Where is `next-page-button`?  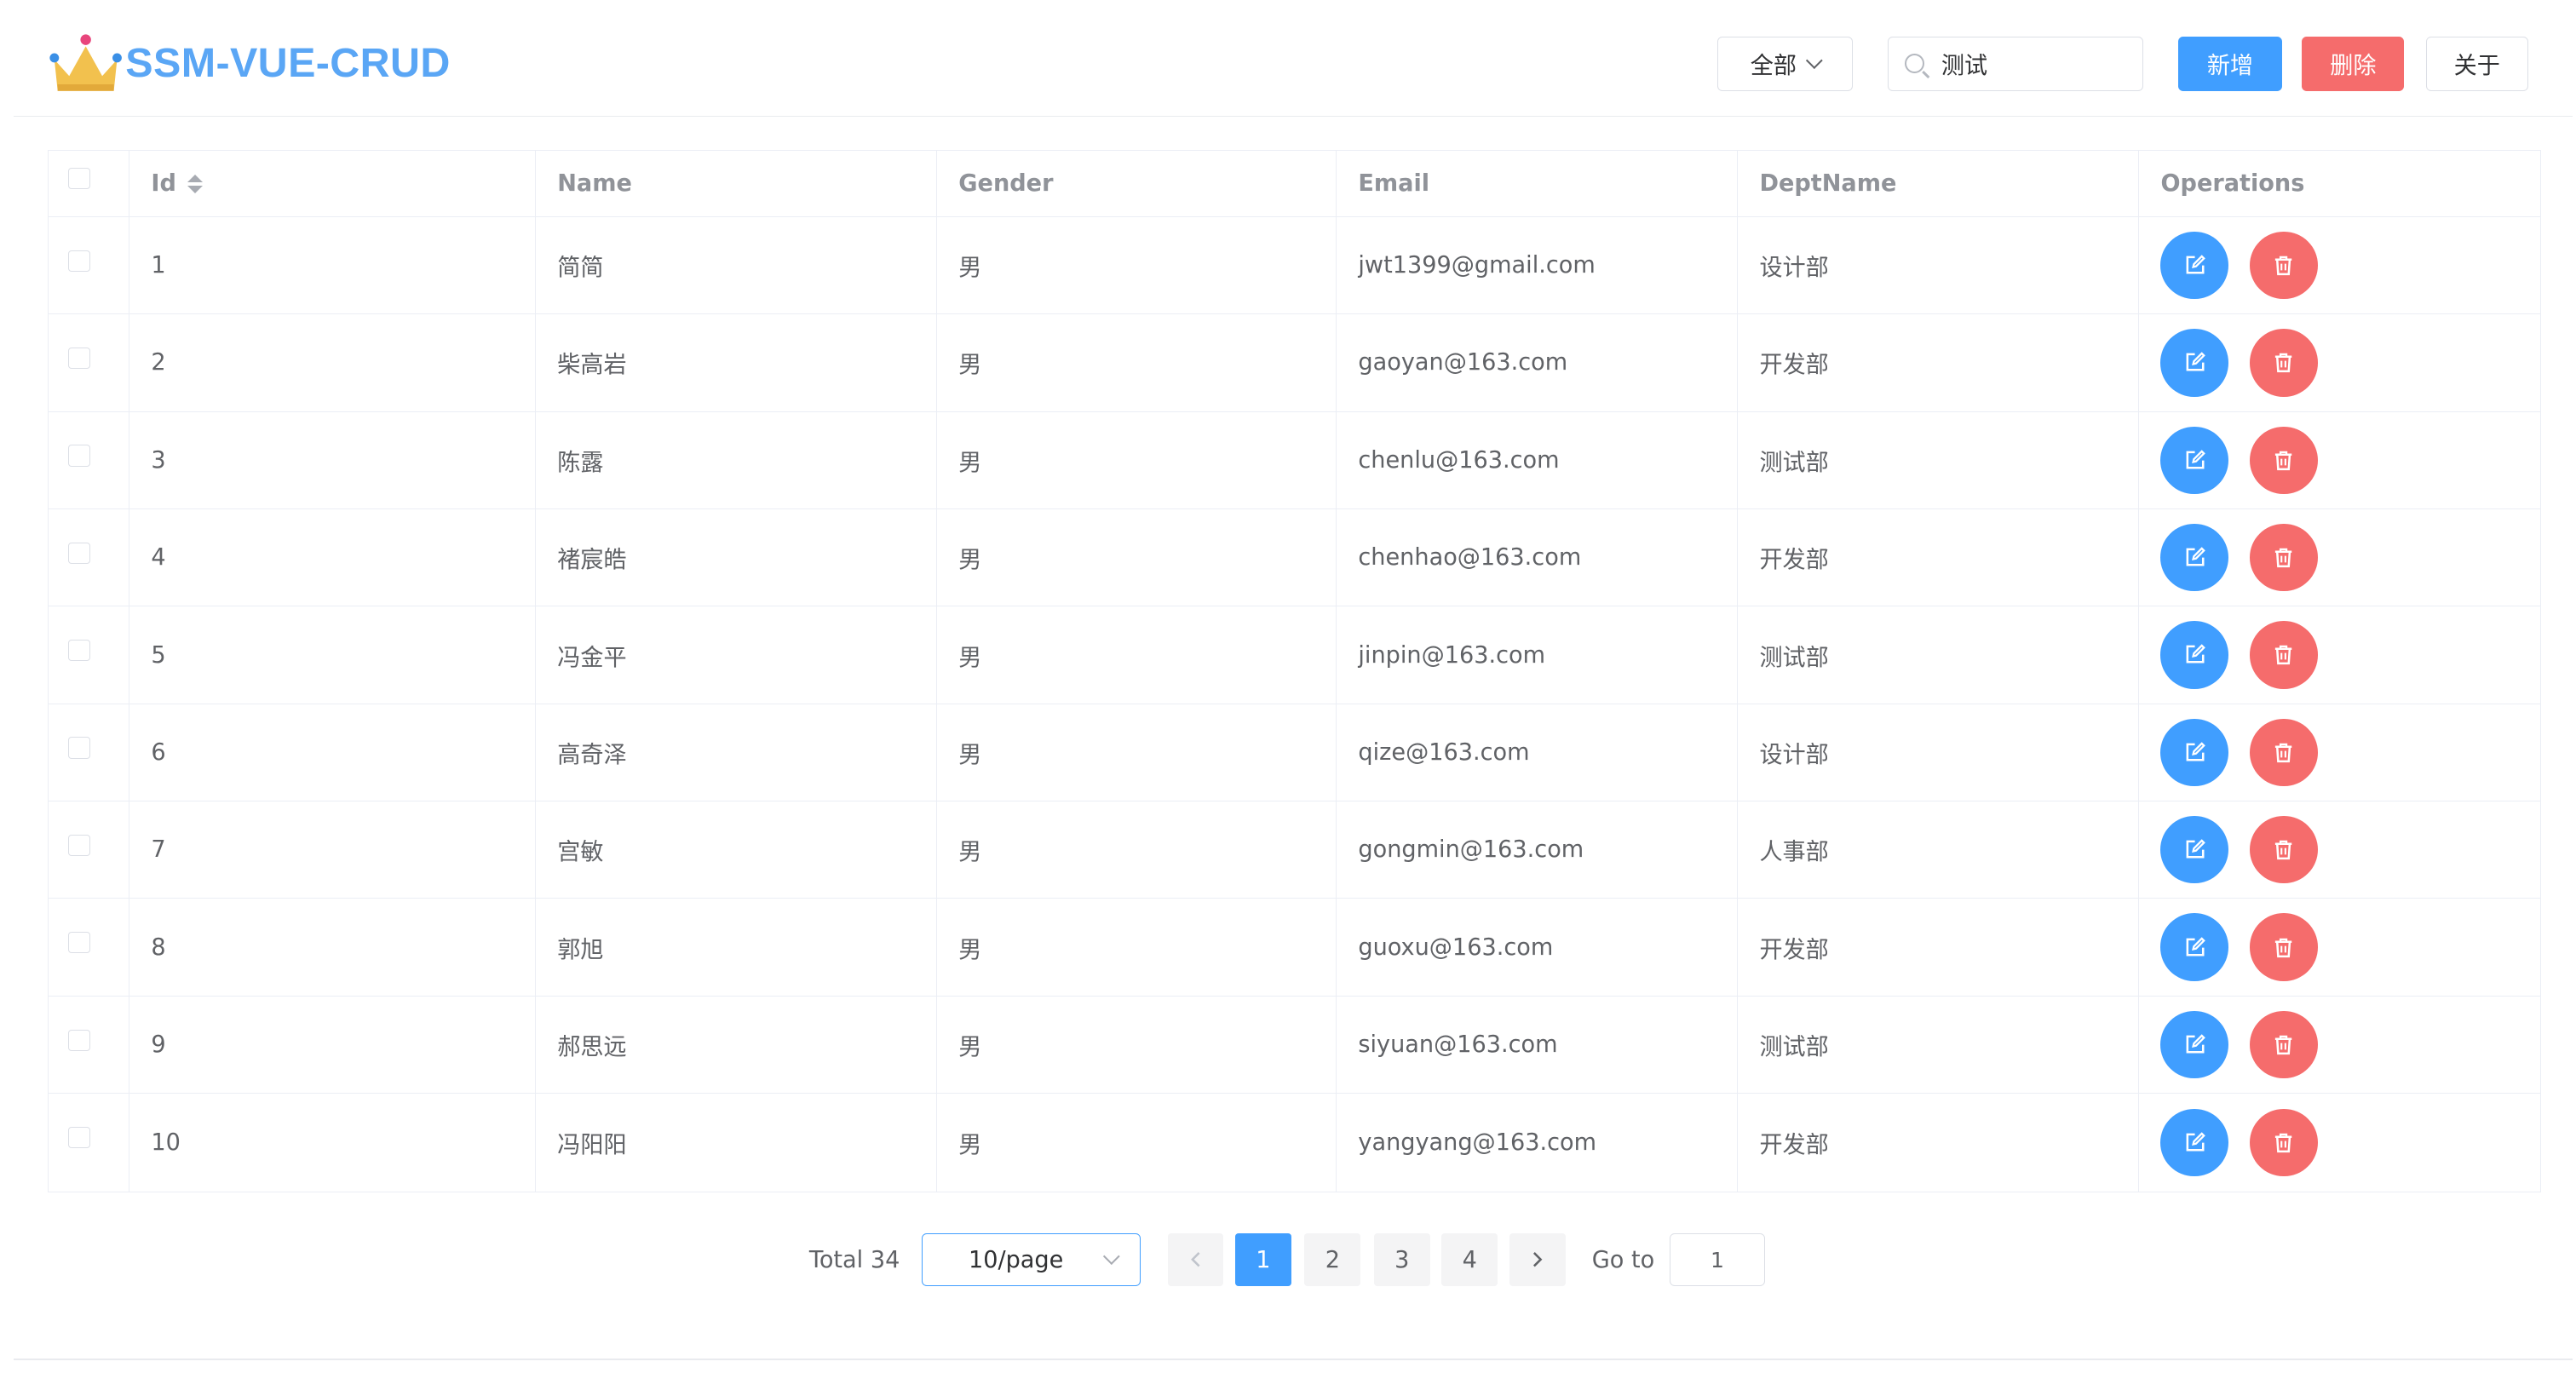 next-page-button is located at coordinates (1538, 1260).